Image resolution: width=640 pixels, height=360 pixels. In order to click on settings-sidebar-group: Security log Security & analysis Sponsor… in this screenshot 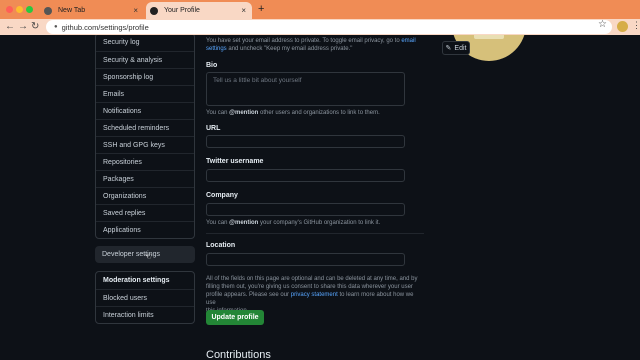, I will do `click(145, 137)`.